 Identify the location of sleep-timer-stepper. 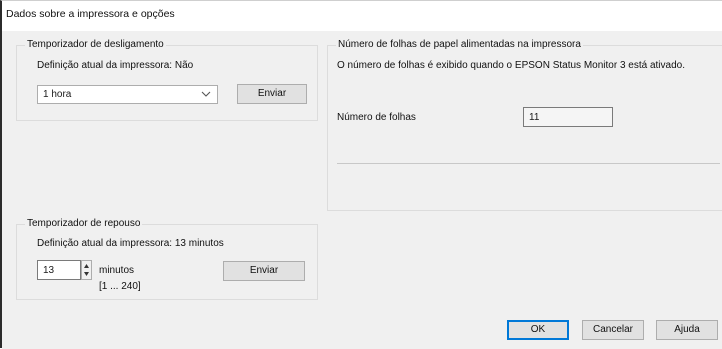
(86, 270).